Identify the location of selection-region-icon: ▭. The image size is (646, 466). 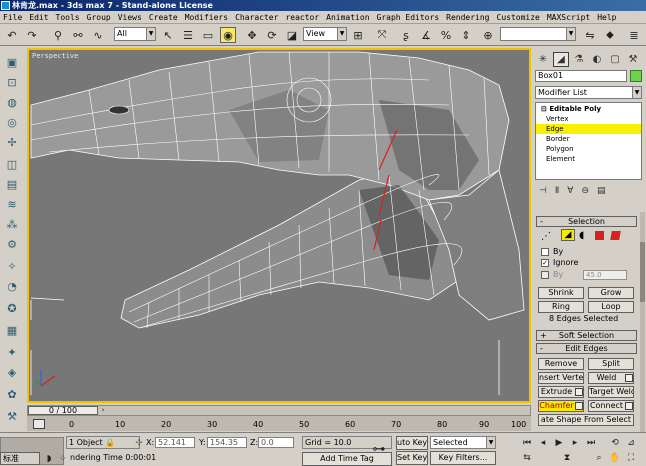
(208, 35).